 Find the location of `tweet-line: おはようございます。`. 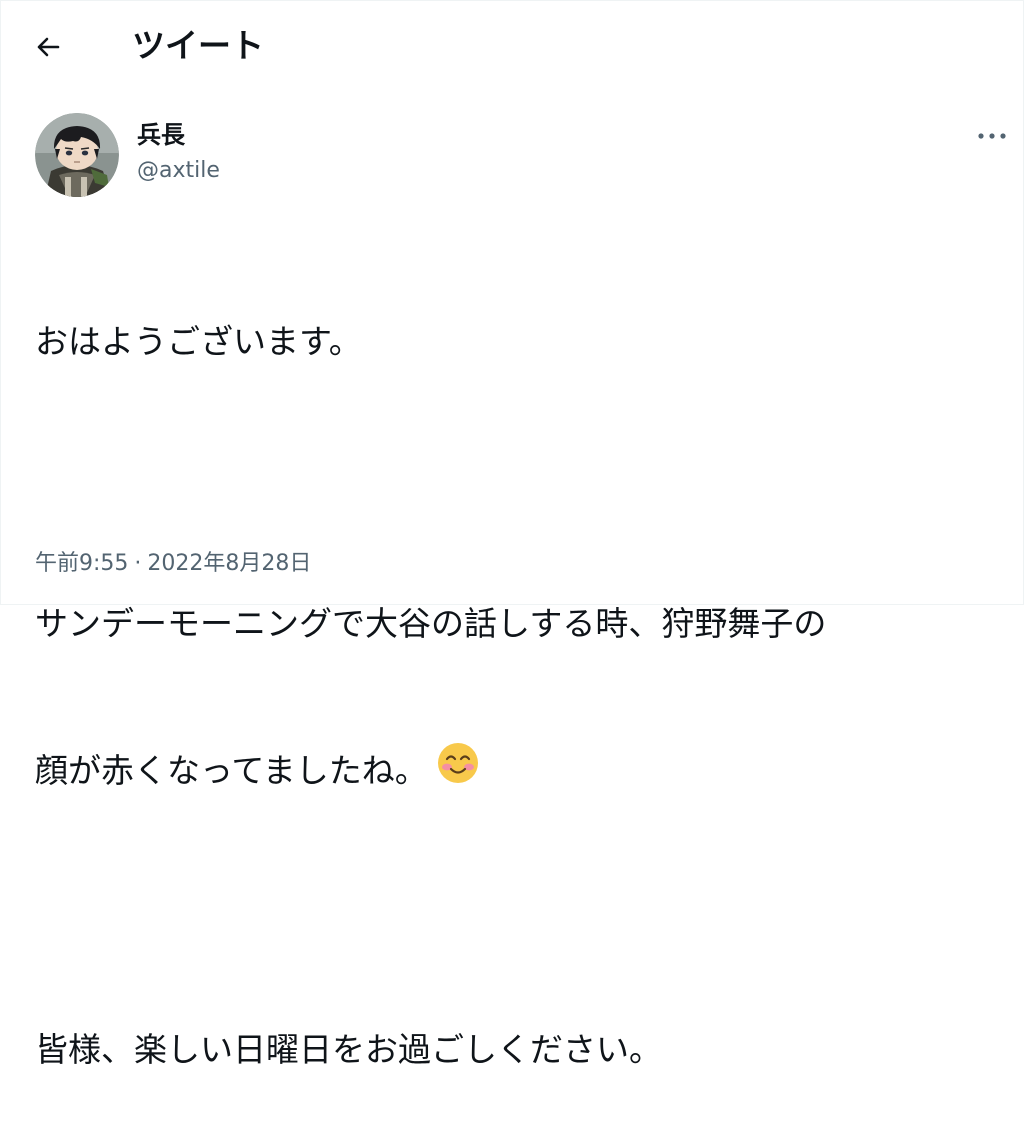

tweet-line: おはようございます。 is located at coordinates (198, 341).